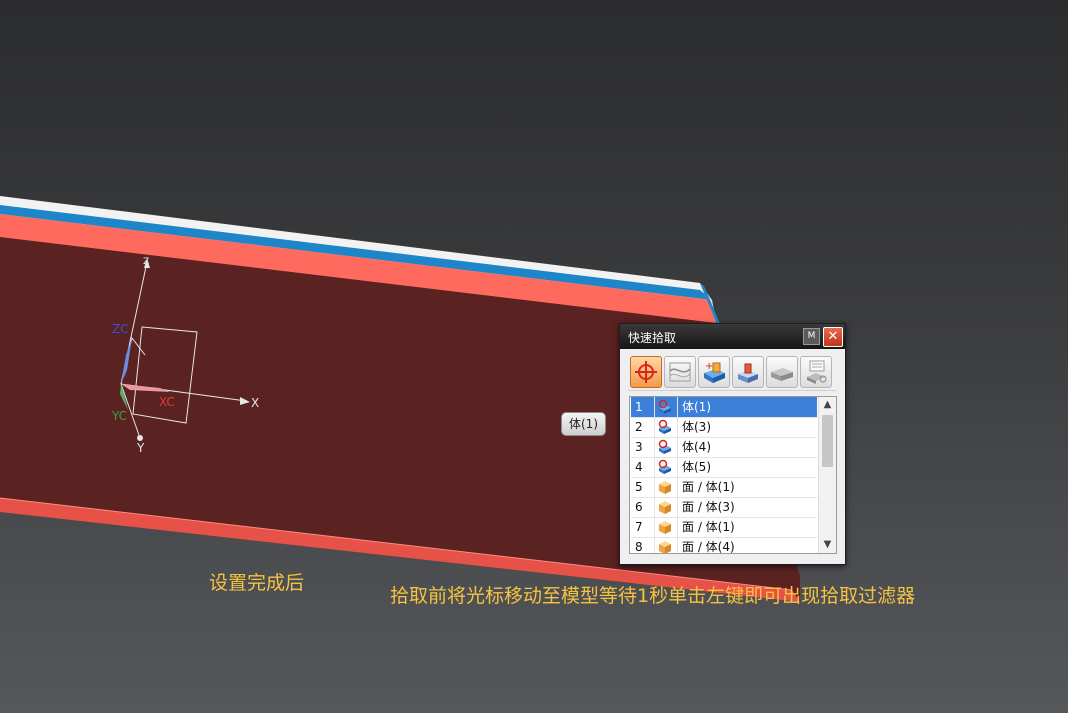 The width and height of the screenshot is (1068, 713). Describe the element at coordinates (119, 416) in the screenshot. I see `axis-yc-label: YC` at that location.